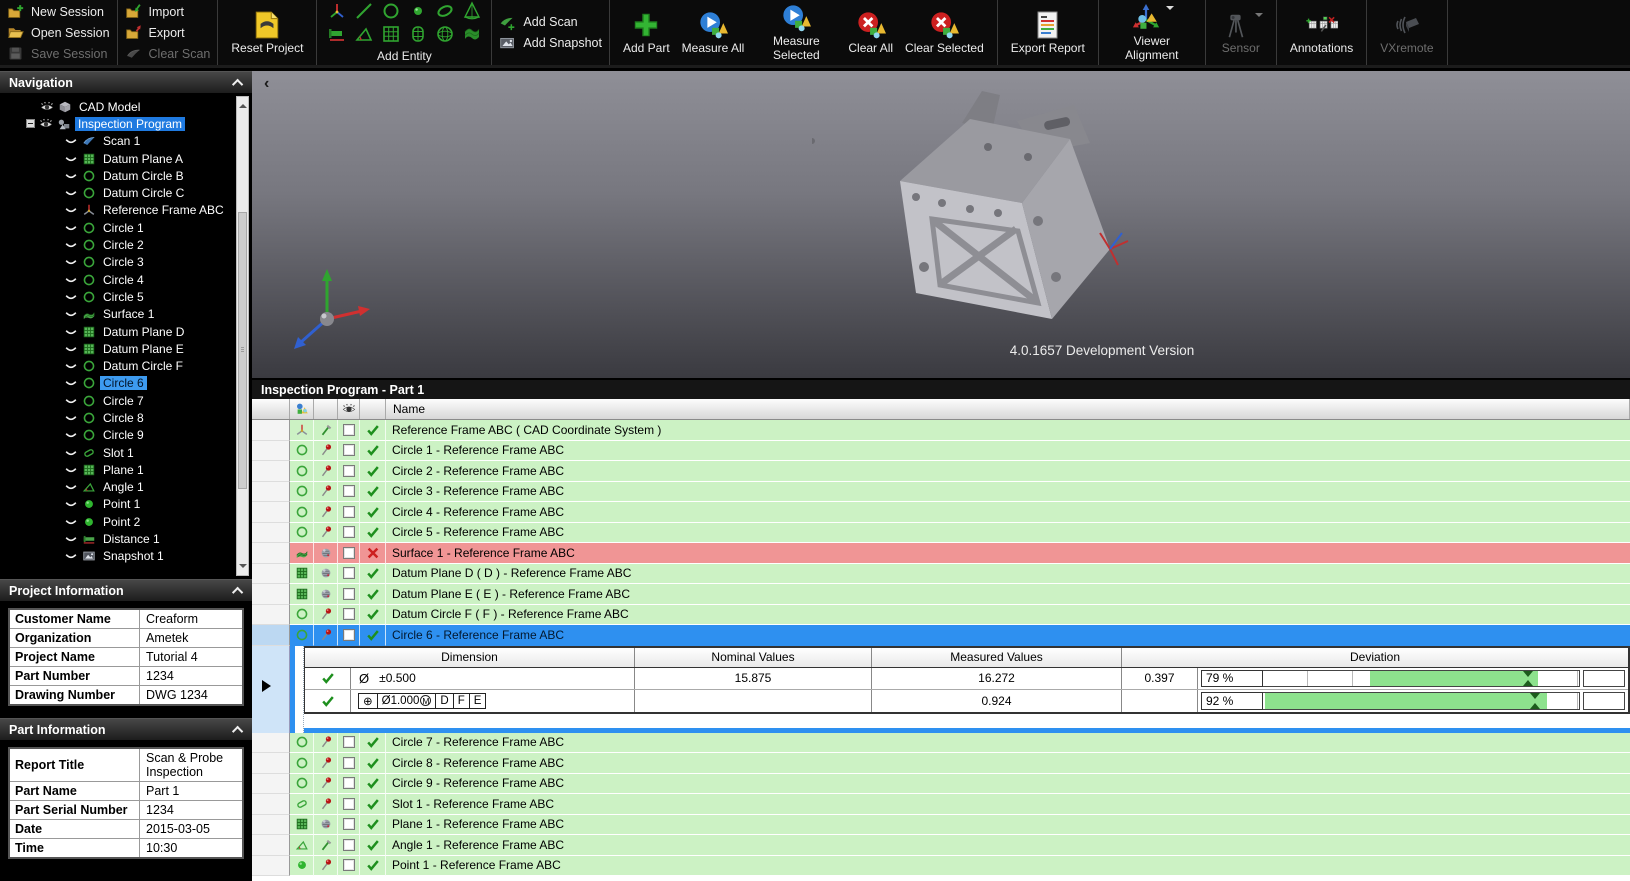 This screenshot has width=1630, height=881. Describe the element at coordinates (126, 538) in the screenshot. I see `tree-item-distance-1: Distance 1` at that location.